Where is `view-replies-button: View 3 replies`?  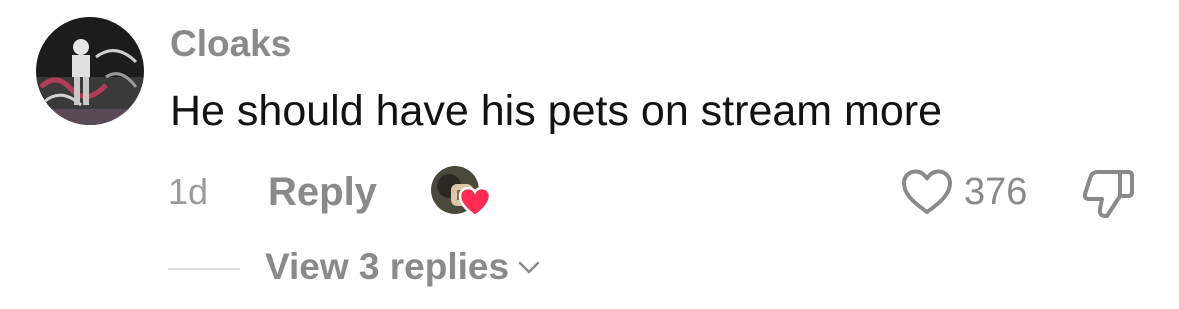 view-replies-button: View 3 replies is located at coordinates (403, 267).